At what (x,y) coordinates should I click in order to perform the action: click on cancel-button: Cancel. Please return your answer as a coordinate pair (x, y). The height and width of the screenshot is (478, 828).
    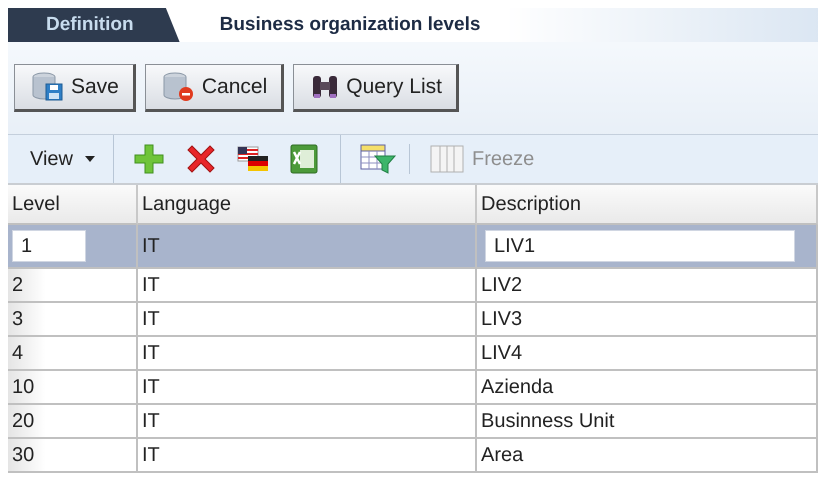
    Looking at the image, I should click on (214, 88).